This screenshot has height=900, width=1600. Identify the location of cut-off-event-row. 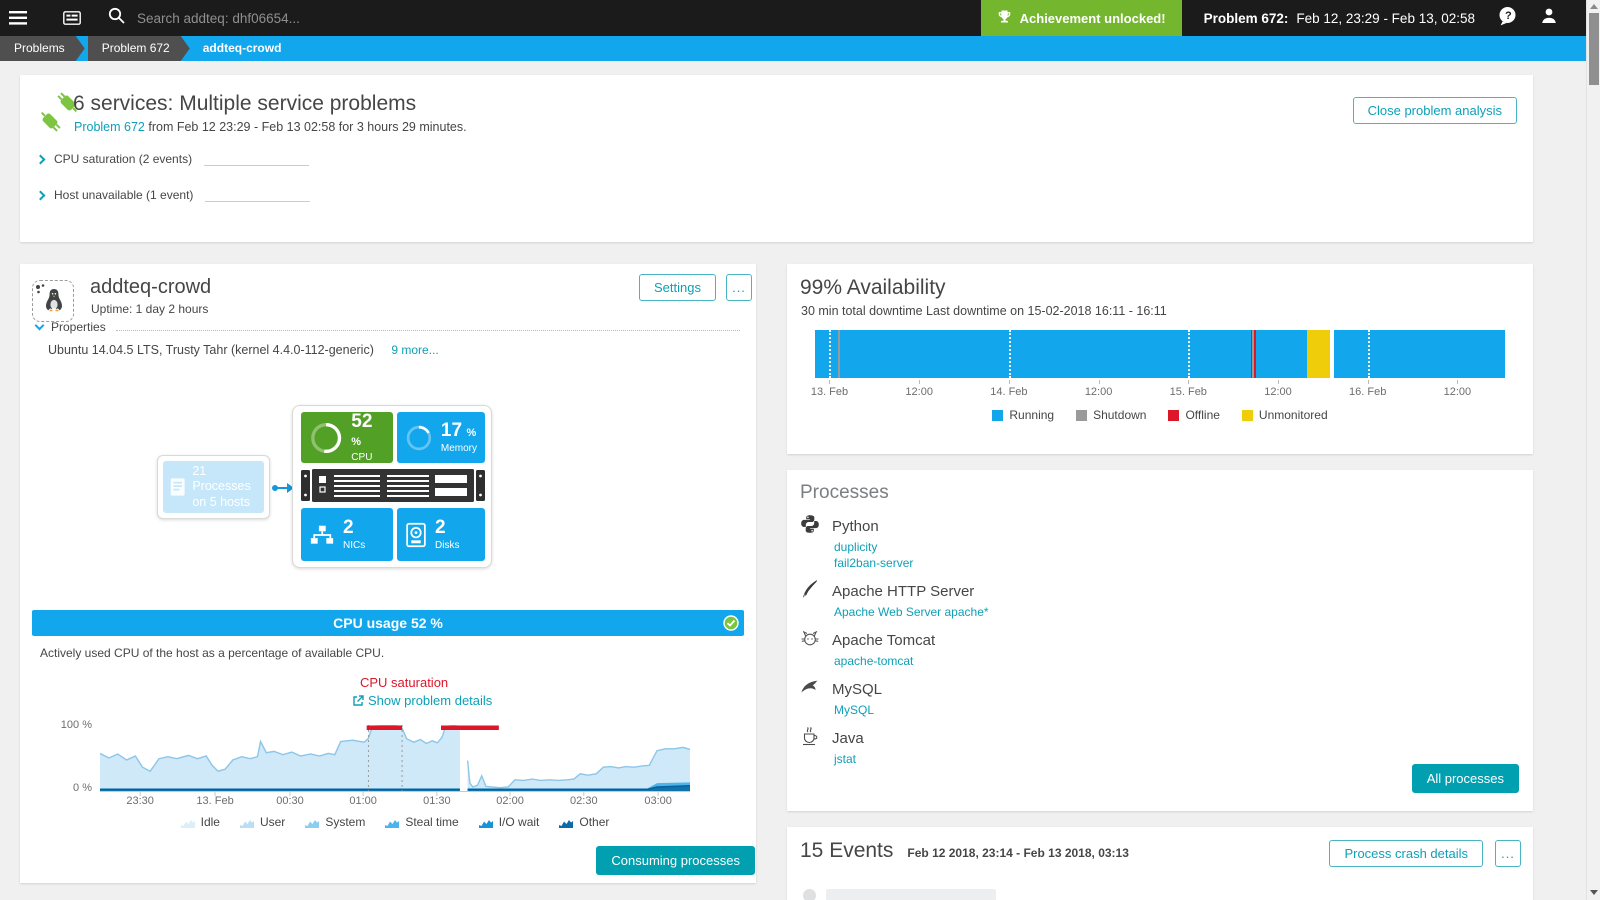
(899, 894).